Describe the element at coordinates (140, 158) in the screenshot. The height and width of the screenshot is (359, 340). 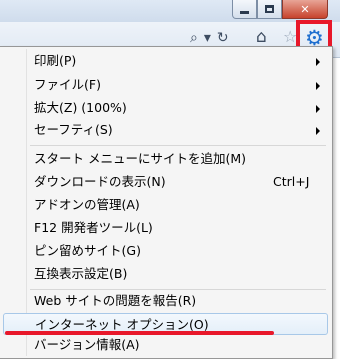
I see `menu-item-label: スタート メニューにサイトを追加(M)` at that location.